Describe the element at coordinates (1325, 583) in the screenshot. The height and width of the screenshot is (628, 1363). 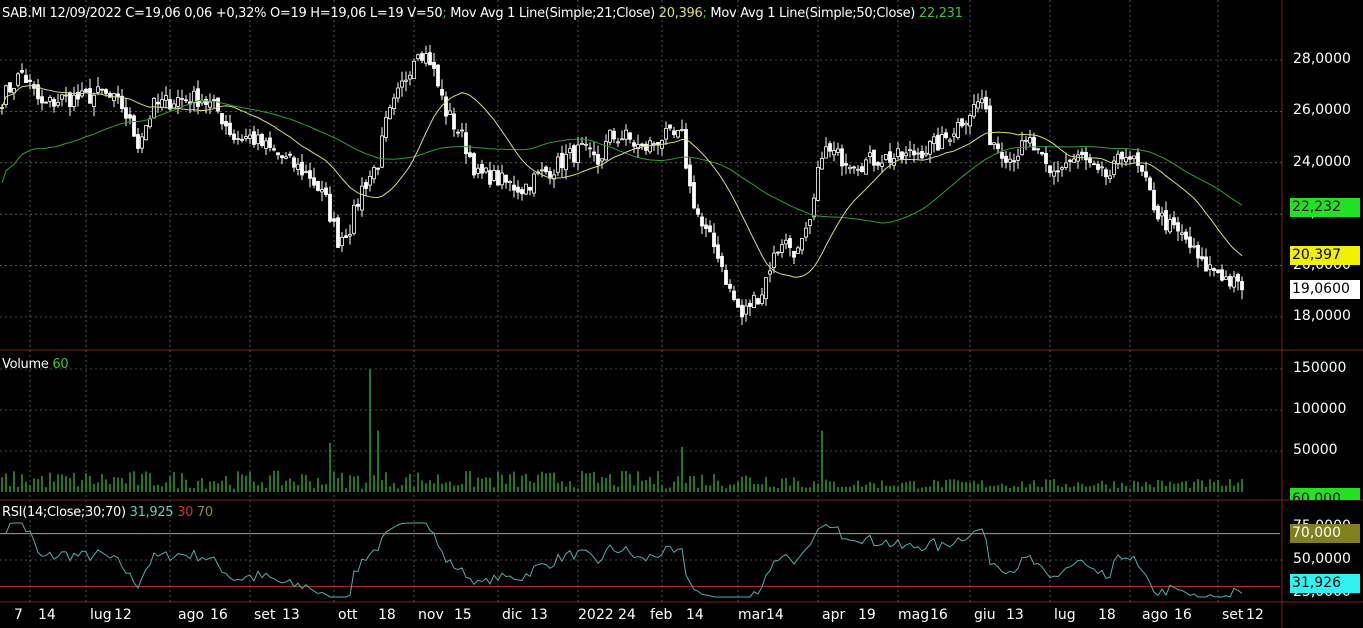
I see `rsi-value-tag: 31,926` at that location.